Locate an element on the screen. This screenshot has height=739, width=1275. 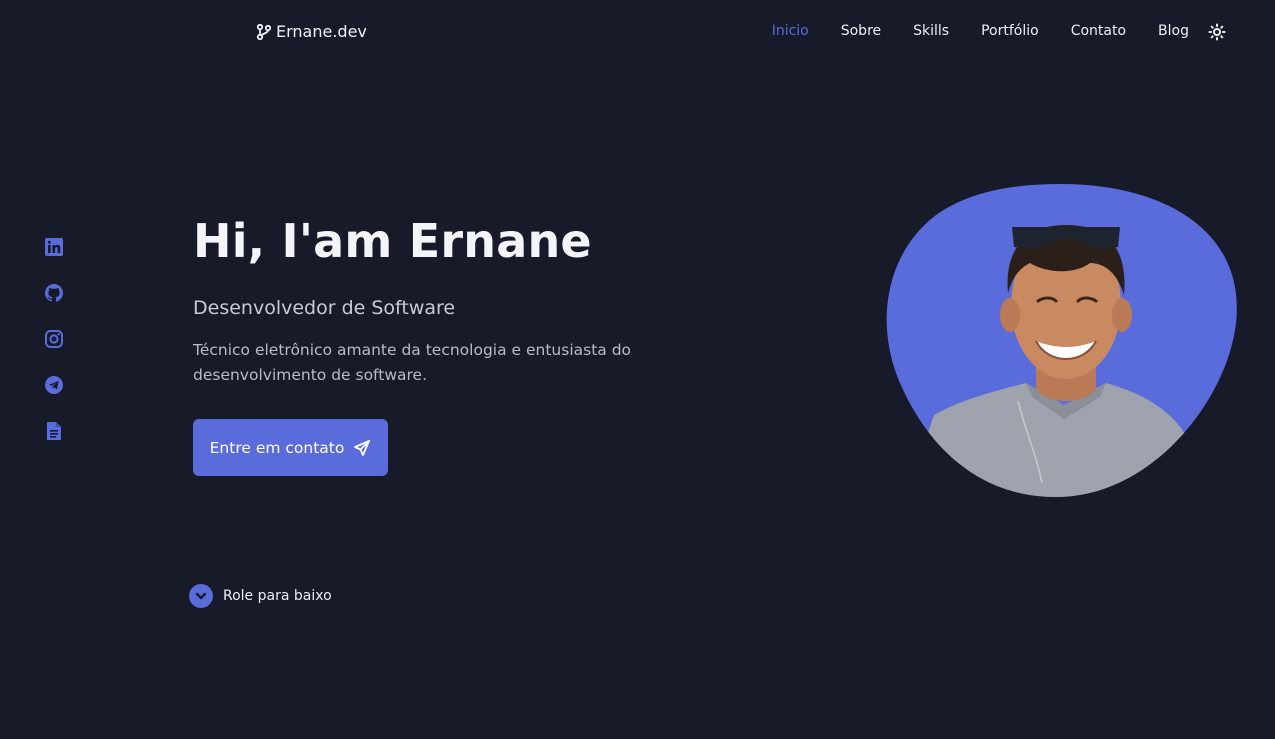
logo-link: Ernane.dev is located at coordinates (311, 31).